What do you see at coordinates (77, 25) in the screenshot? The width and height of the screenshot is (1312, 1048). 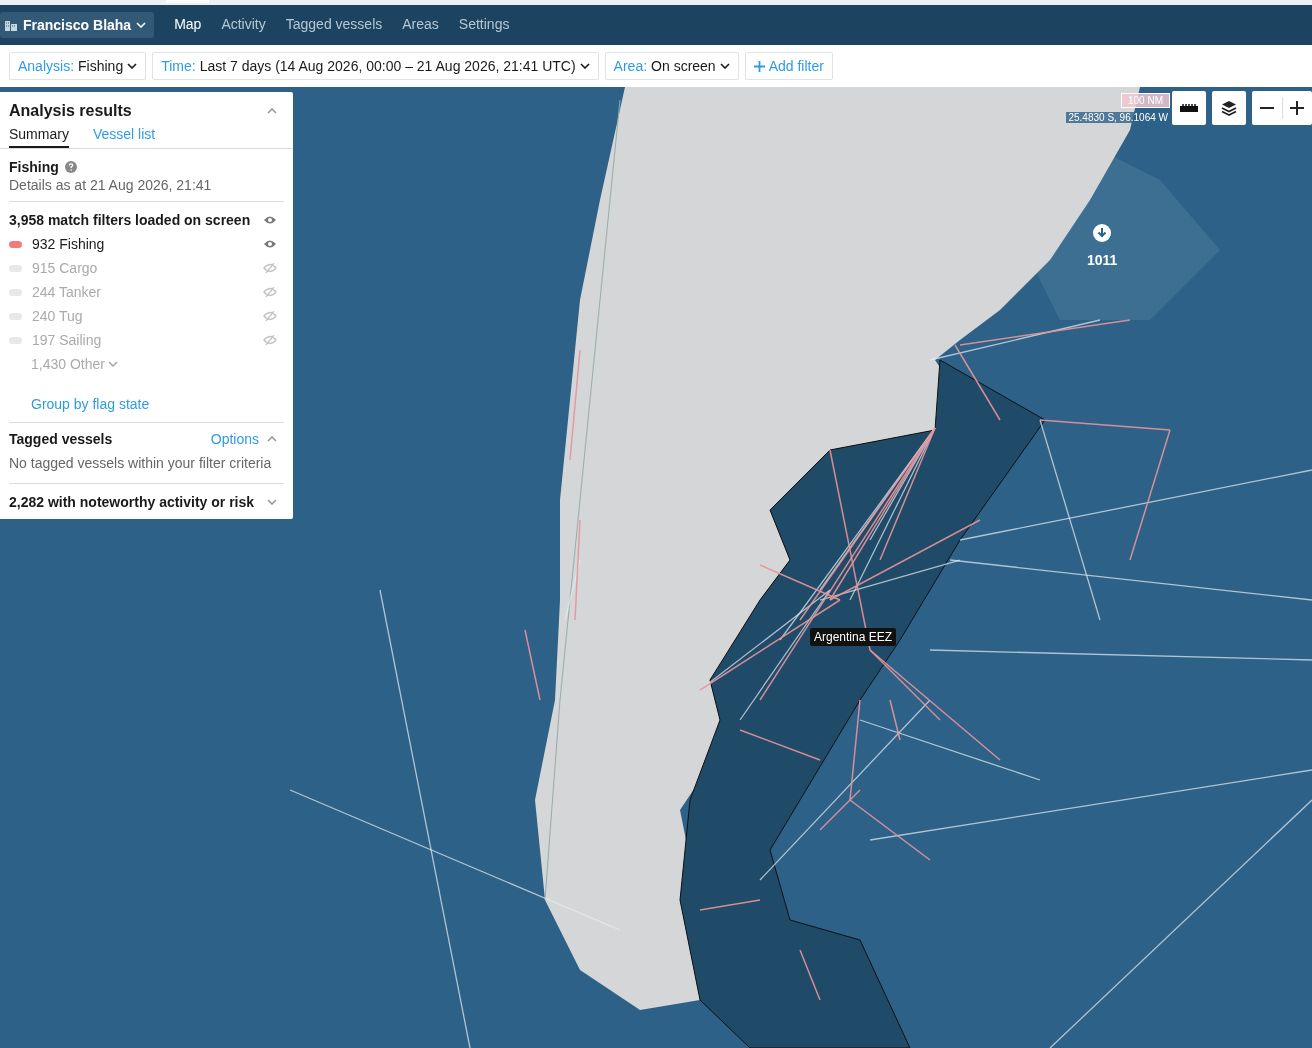 I see `account-menu: Francisco Blaha` at bounding box center [77, 25].